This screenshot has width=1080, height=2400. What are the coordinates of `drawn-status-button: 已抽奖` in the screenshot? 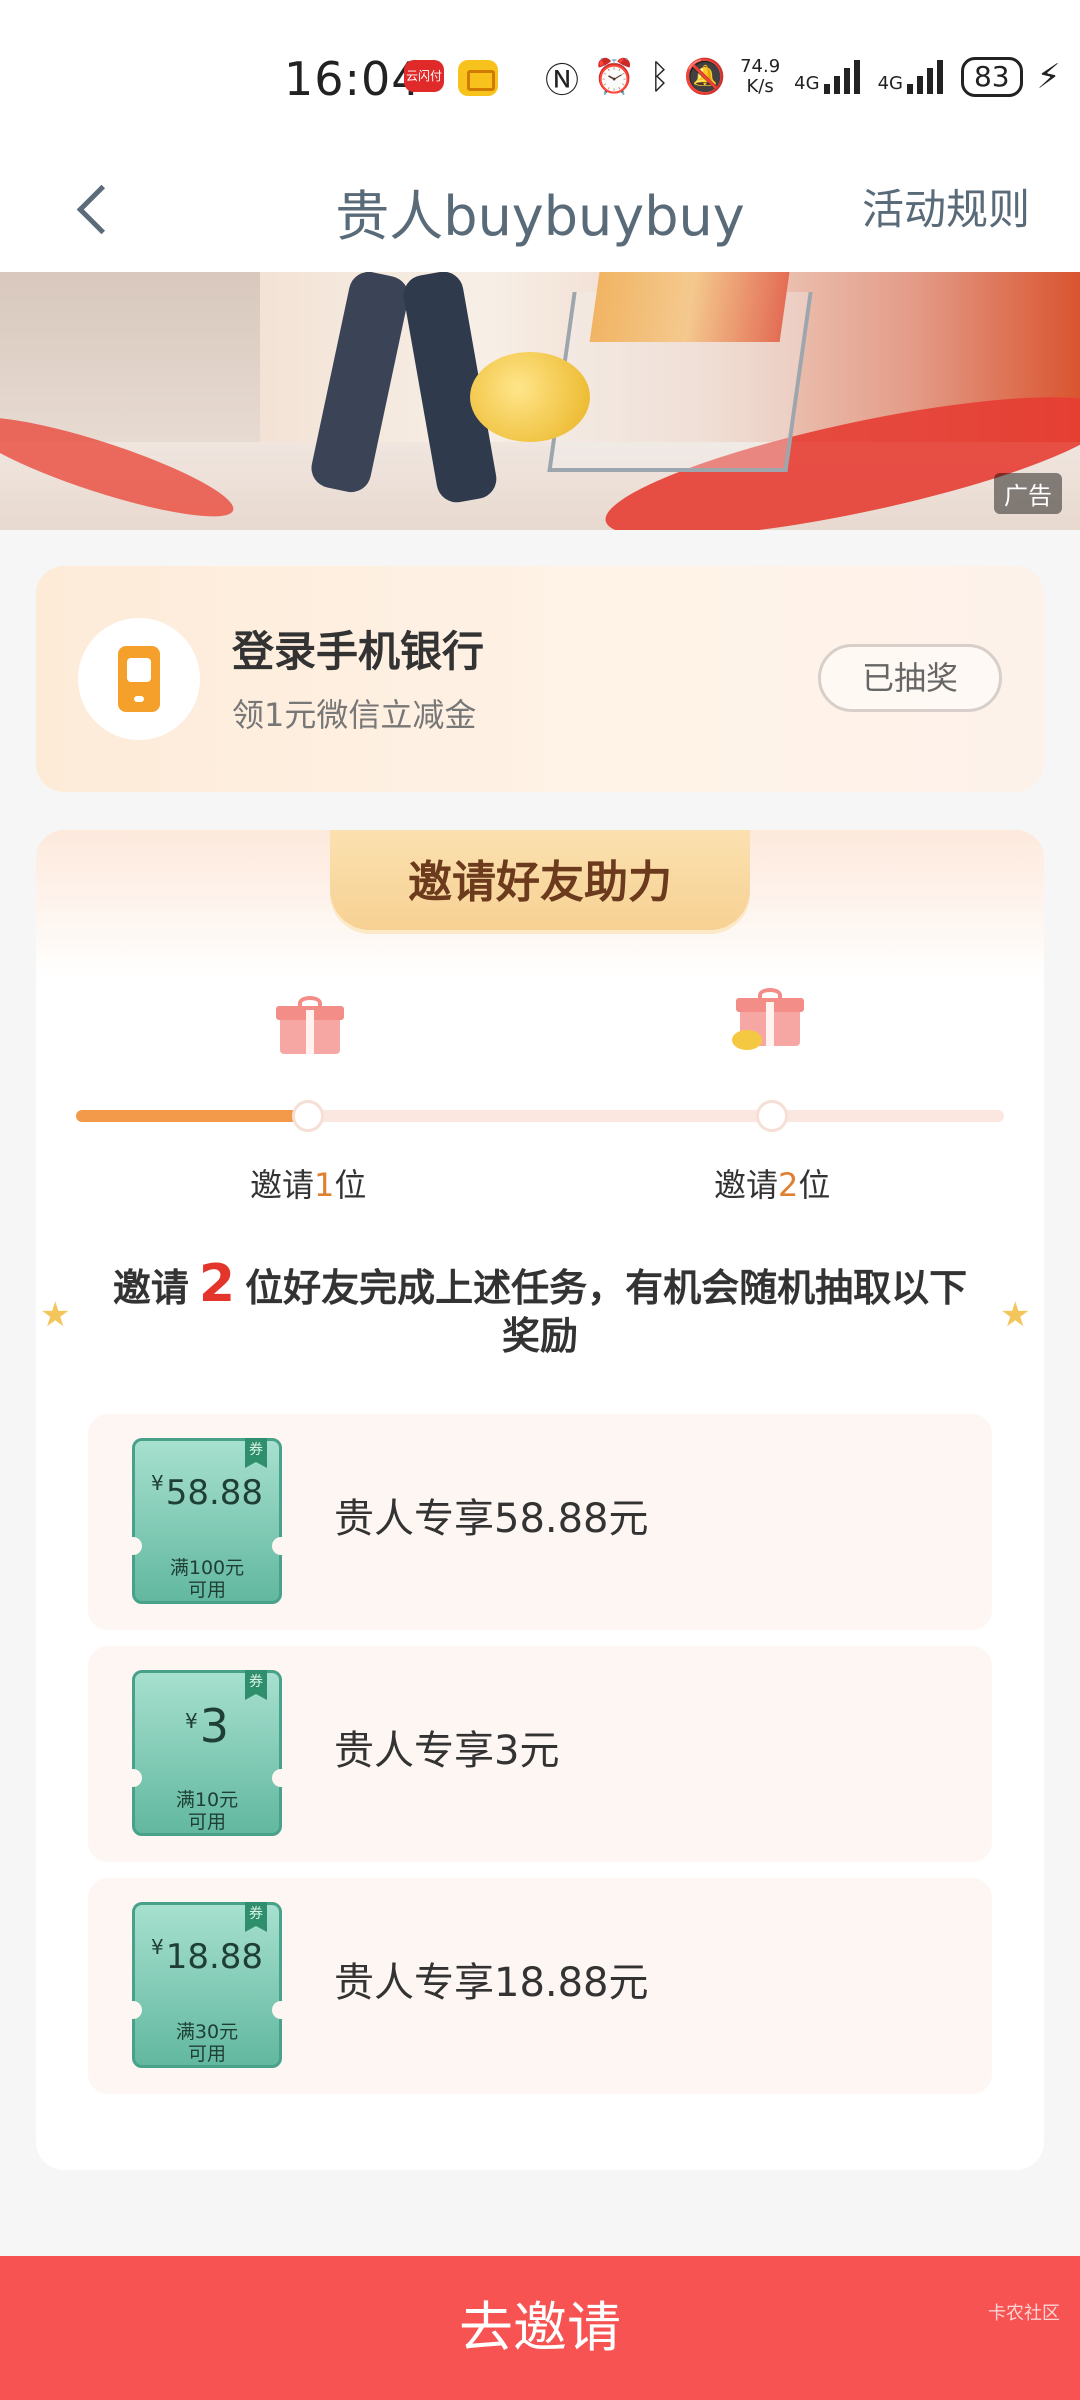 It's located at (910, 678).